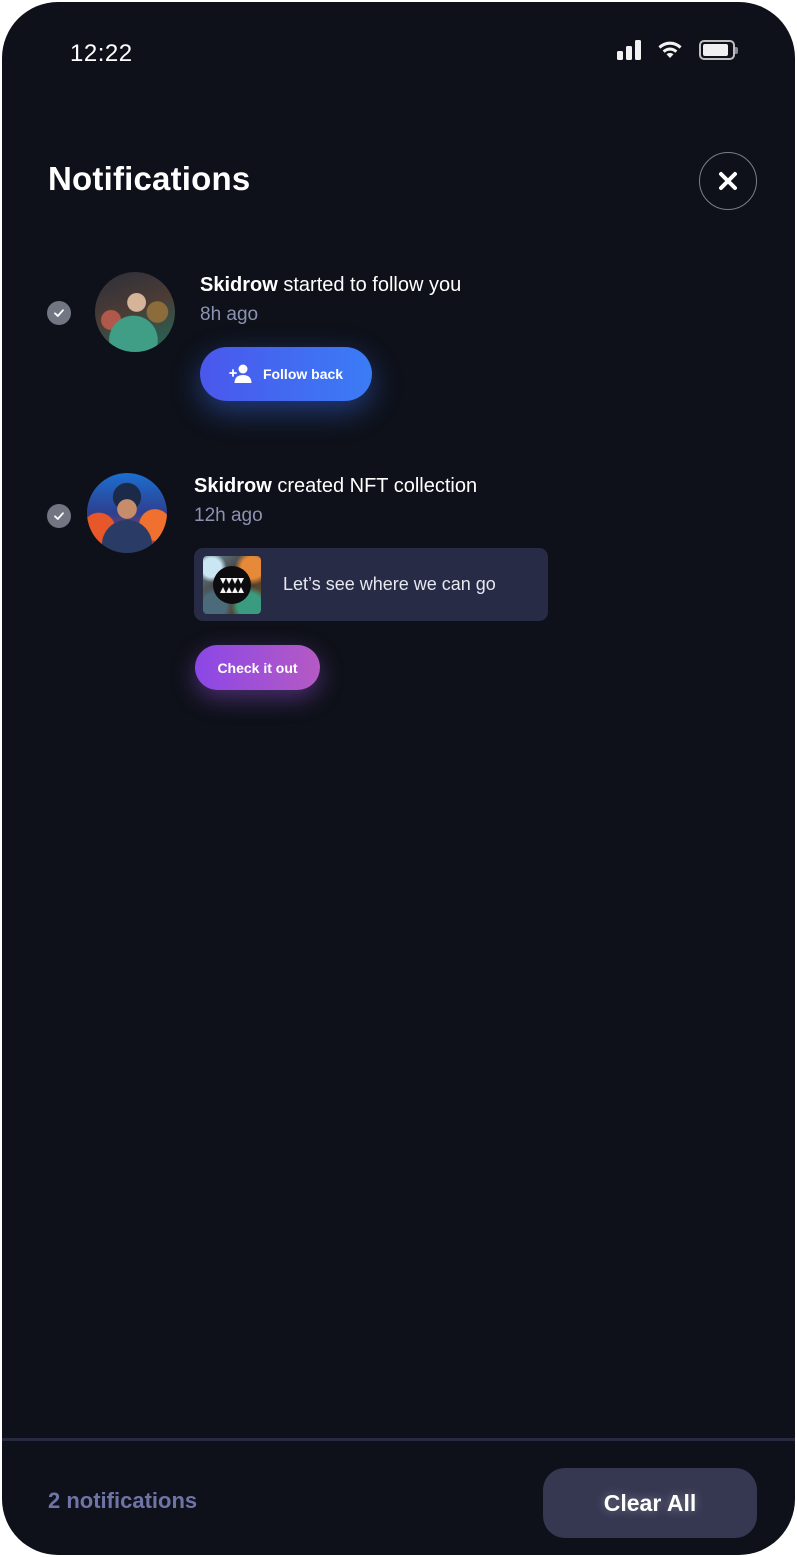 This screenshot has width=797, height=1557. I want to click on close-button, so click(728, 181).